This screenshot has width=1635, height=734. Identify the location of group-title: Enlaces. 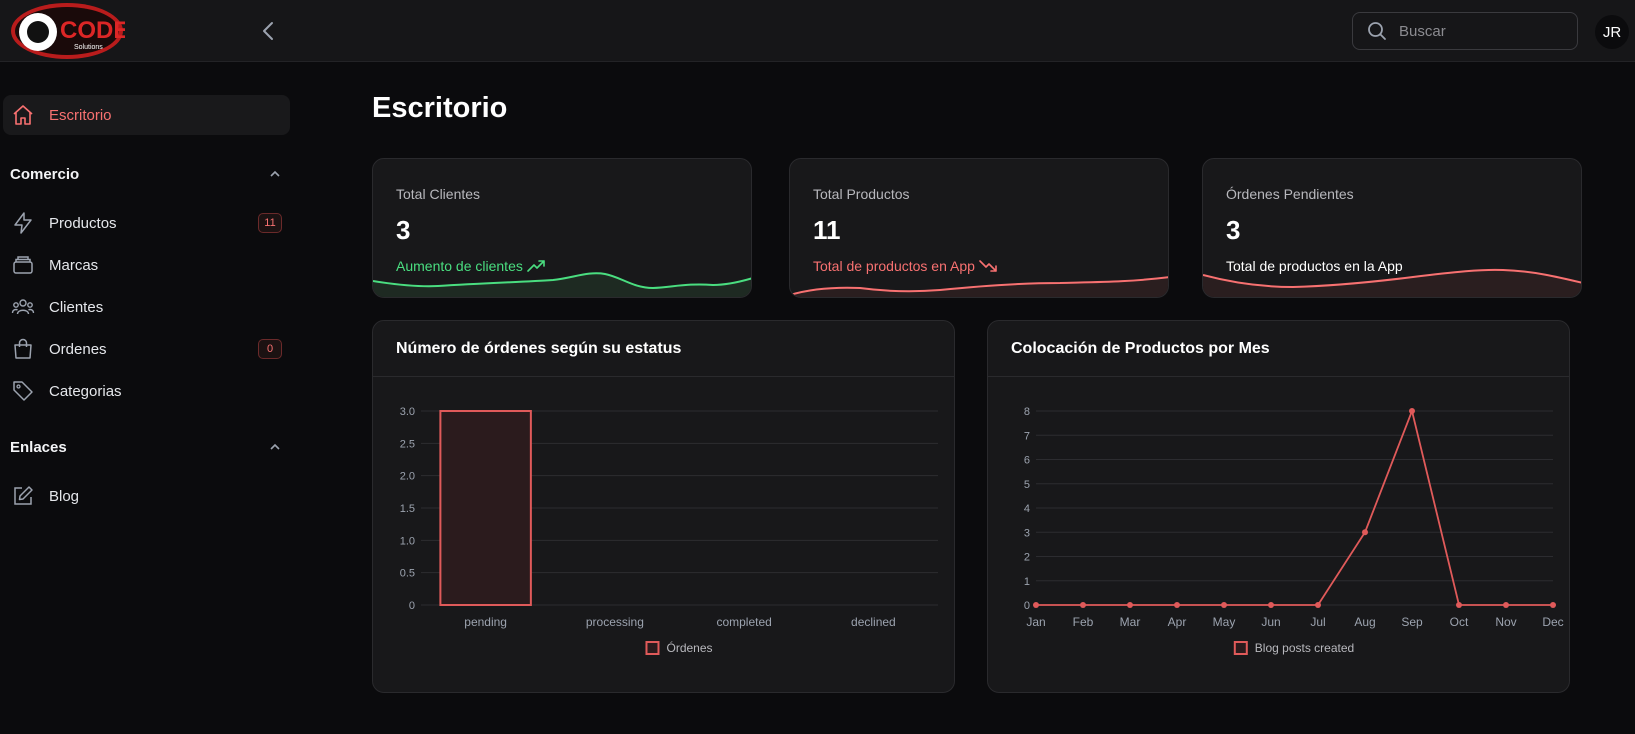
(38, 447).